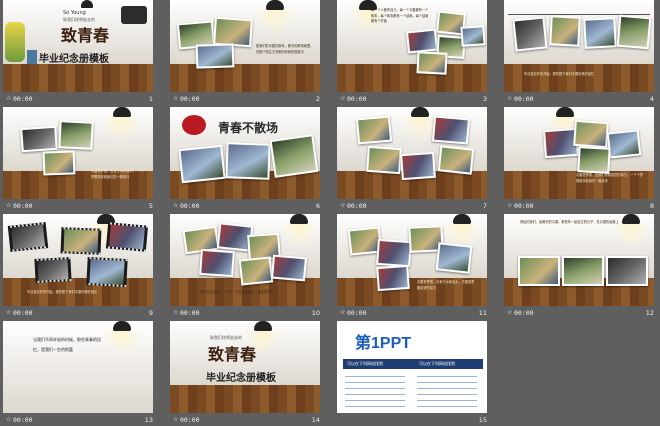  Describe the element at coordinates (150, 206) in the screenshot. I see `slide-number: 5` at that location.